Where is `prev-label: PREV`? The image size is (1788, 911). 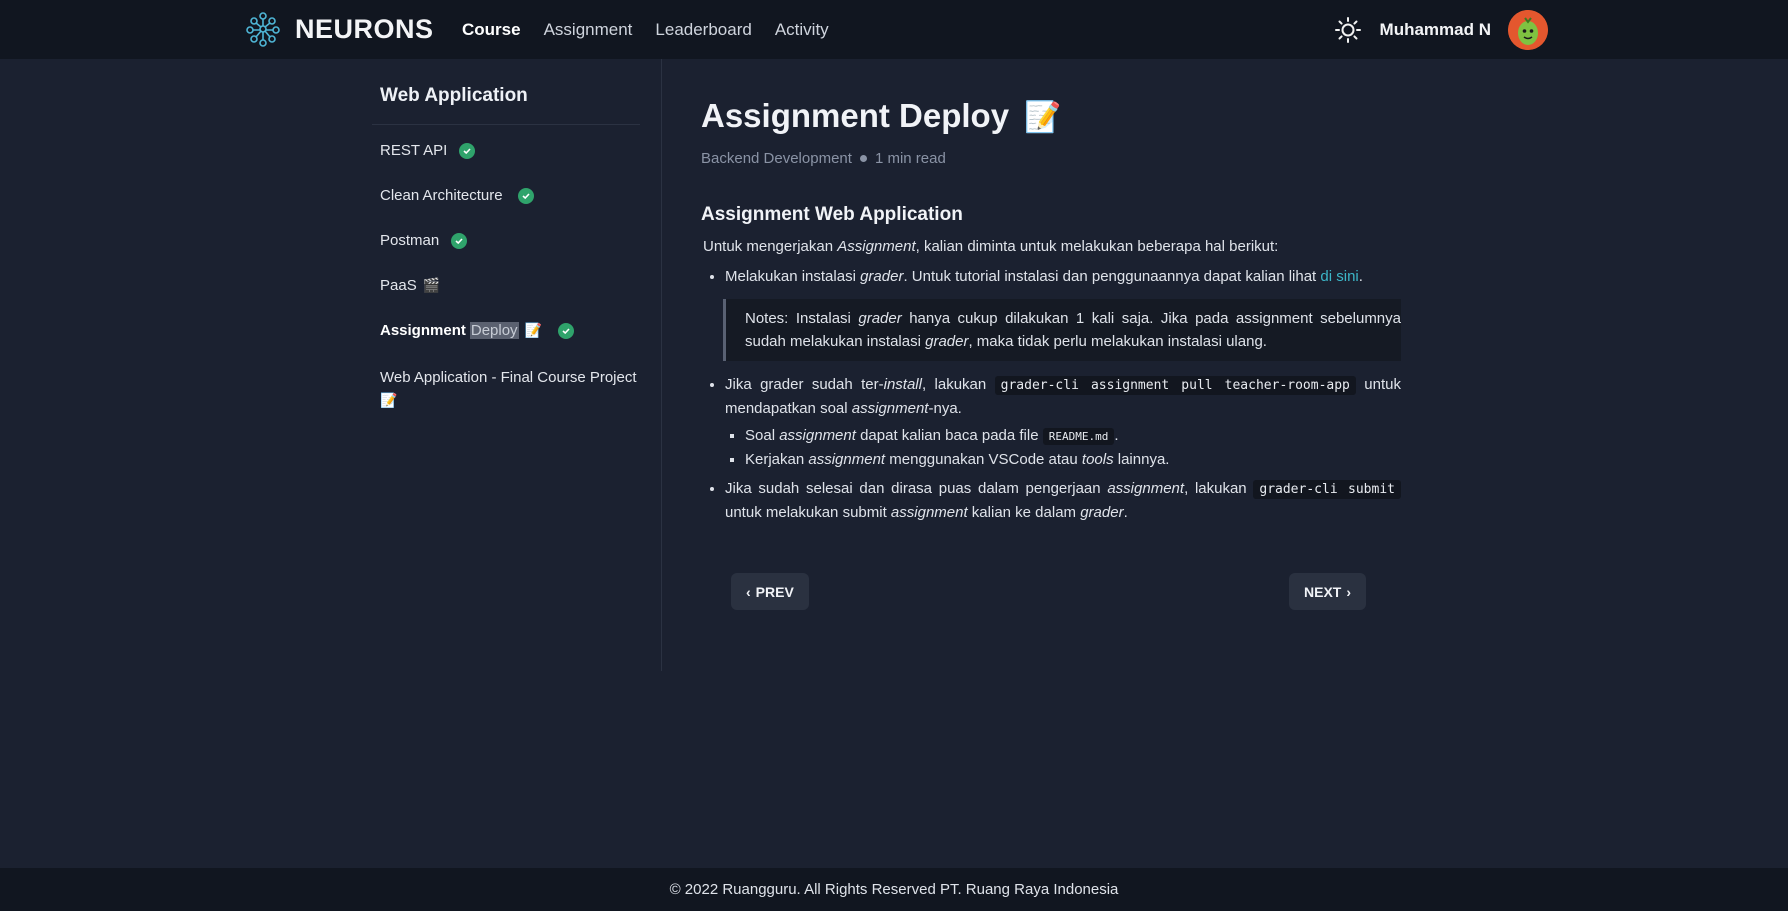 prev-label: PREV is located at coordinates (774, 591).